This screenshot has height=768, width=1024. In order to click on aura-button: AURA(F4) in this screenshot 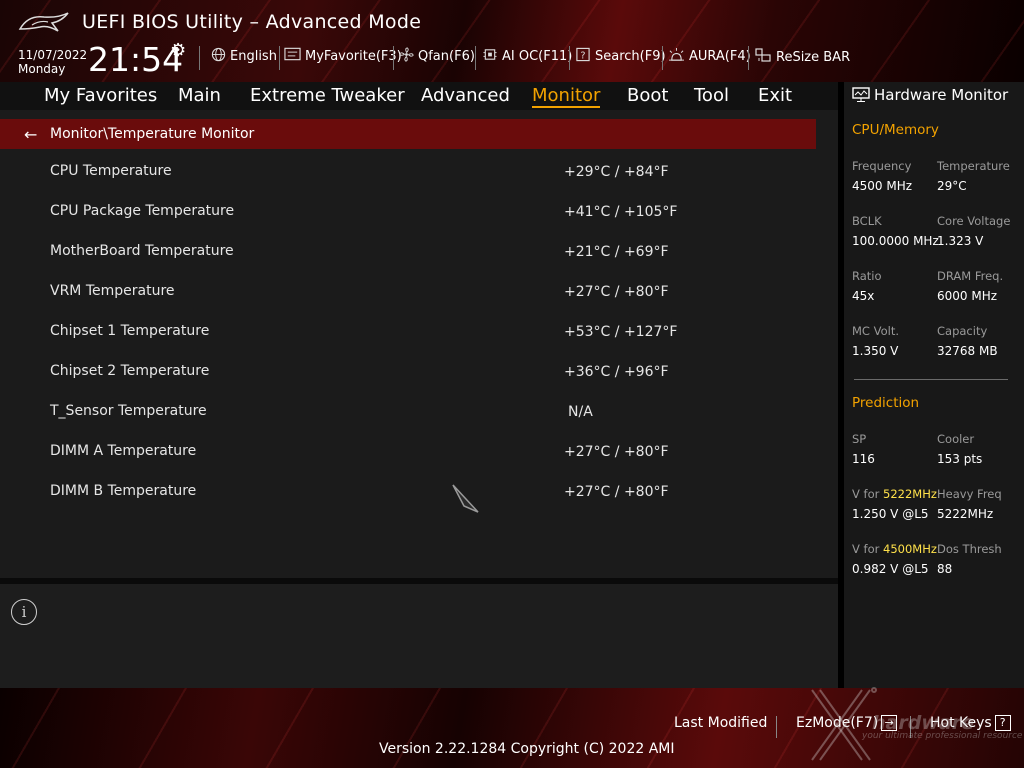, I will do `click(709, 56)`.